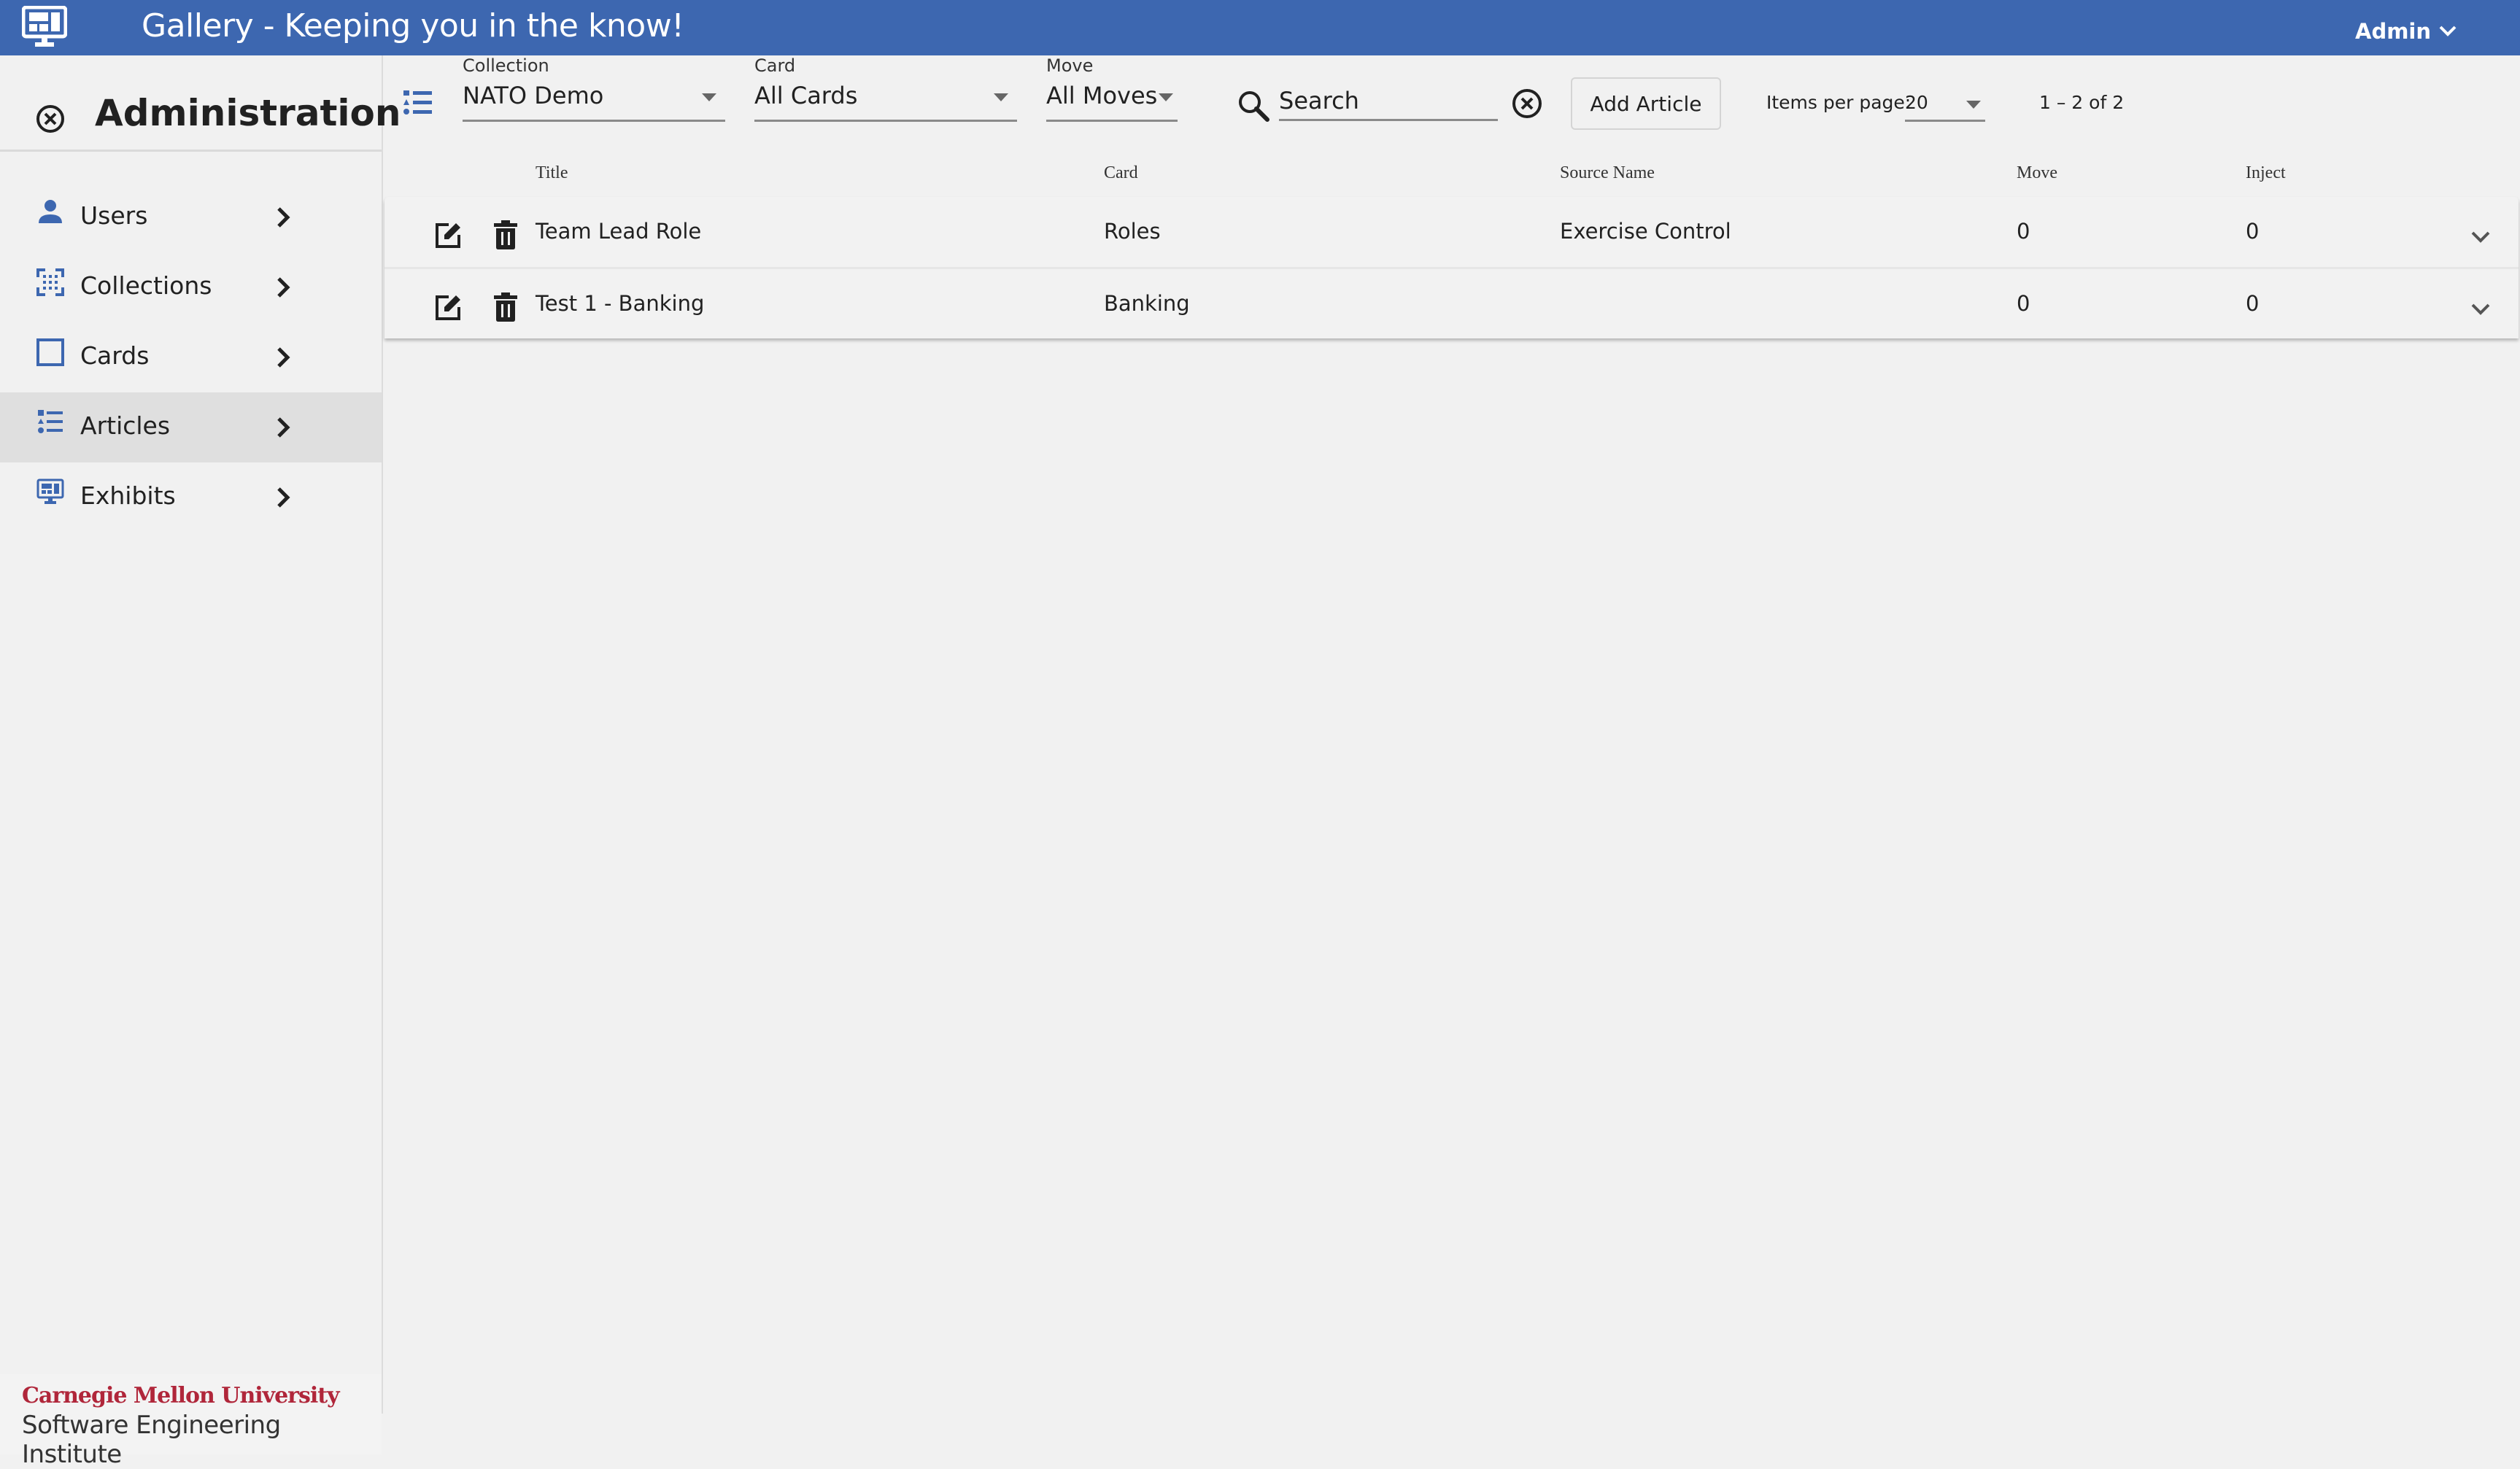  I want to click on column-header-inject: Inject, so click(2266, 173).